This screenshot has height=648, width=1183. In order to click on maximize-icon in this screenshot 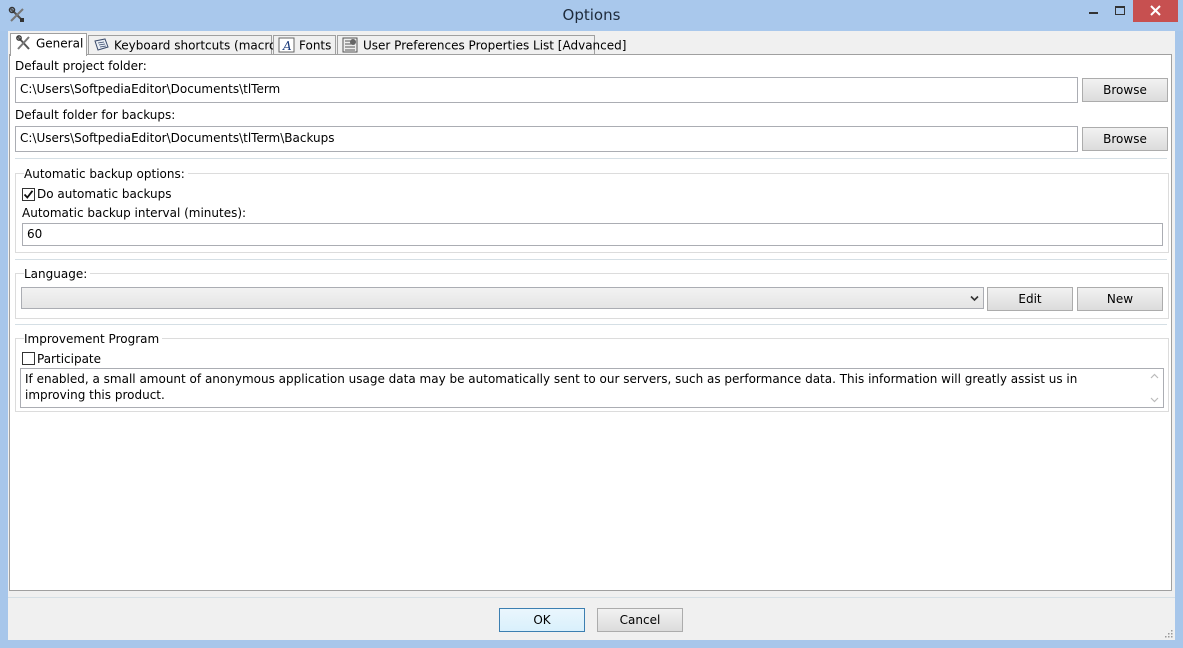, I will do `click(1120, 10)`.